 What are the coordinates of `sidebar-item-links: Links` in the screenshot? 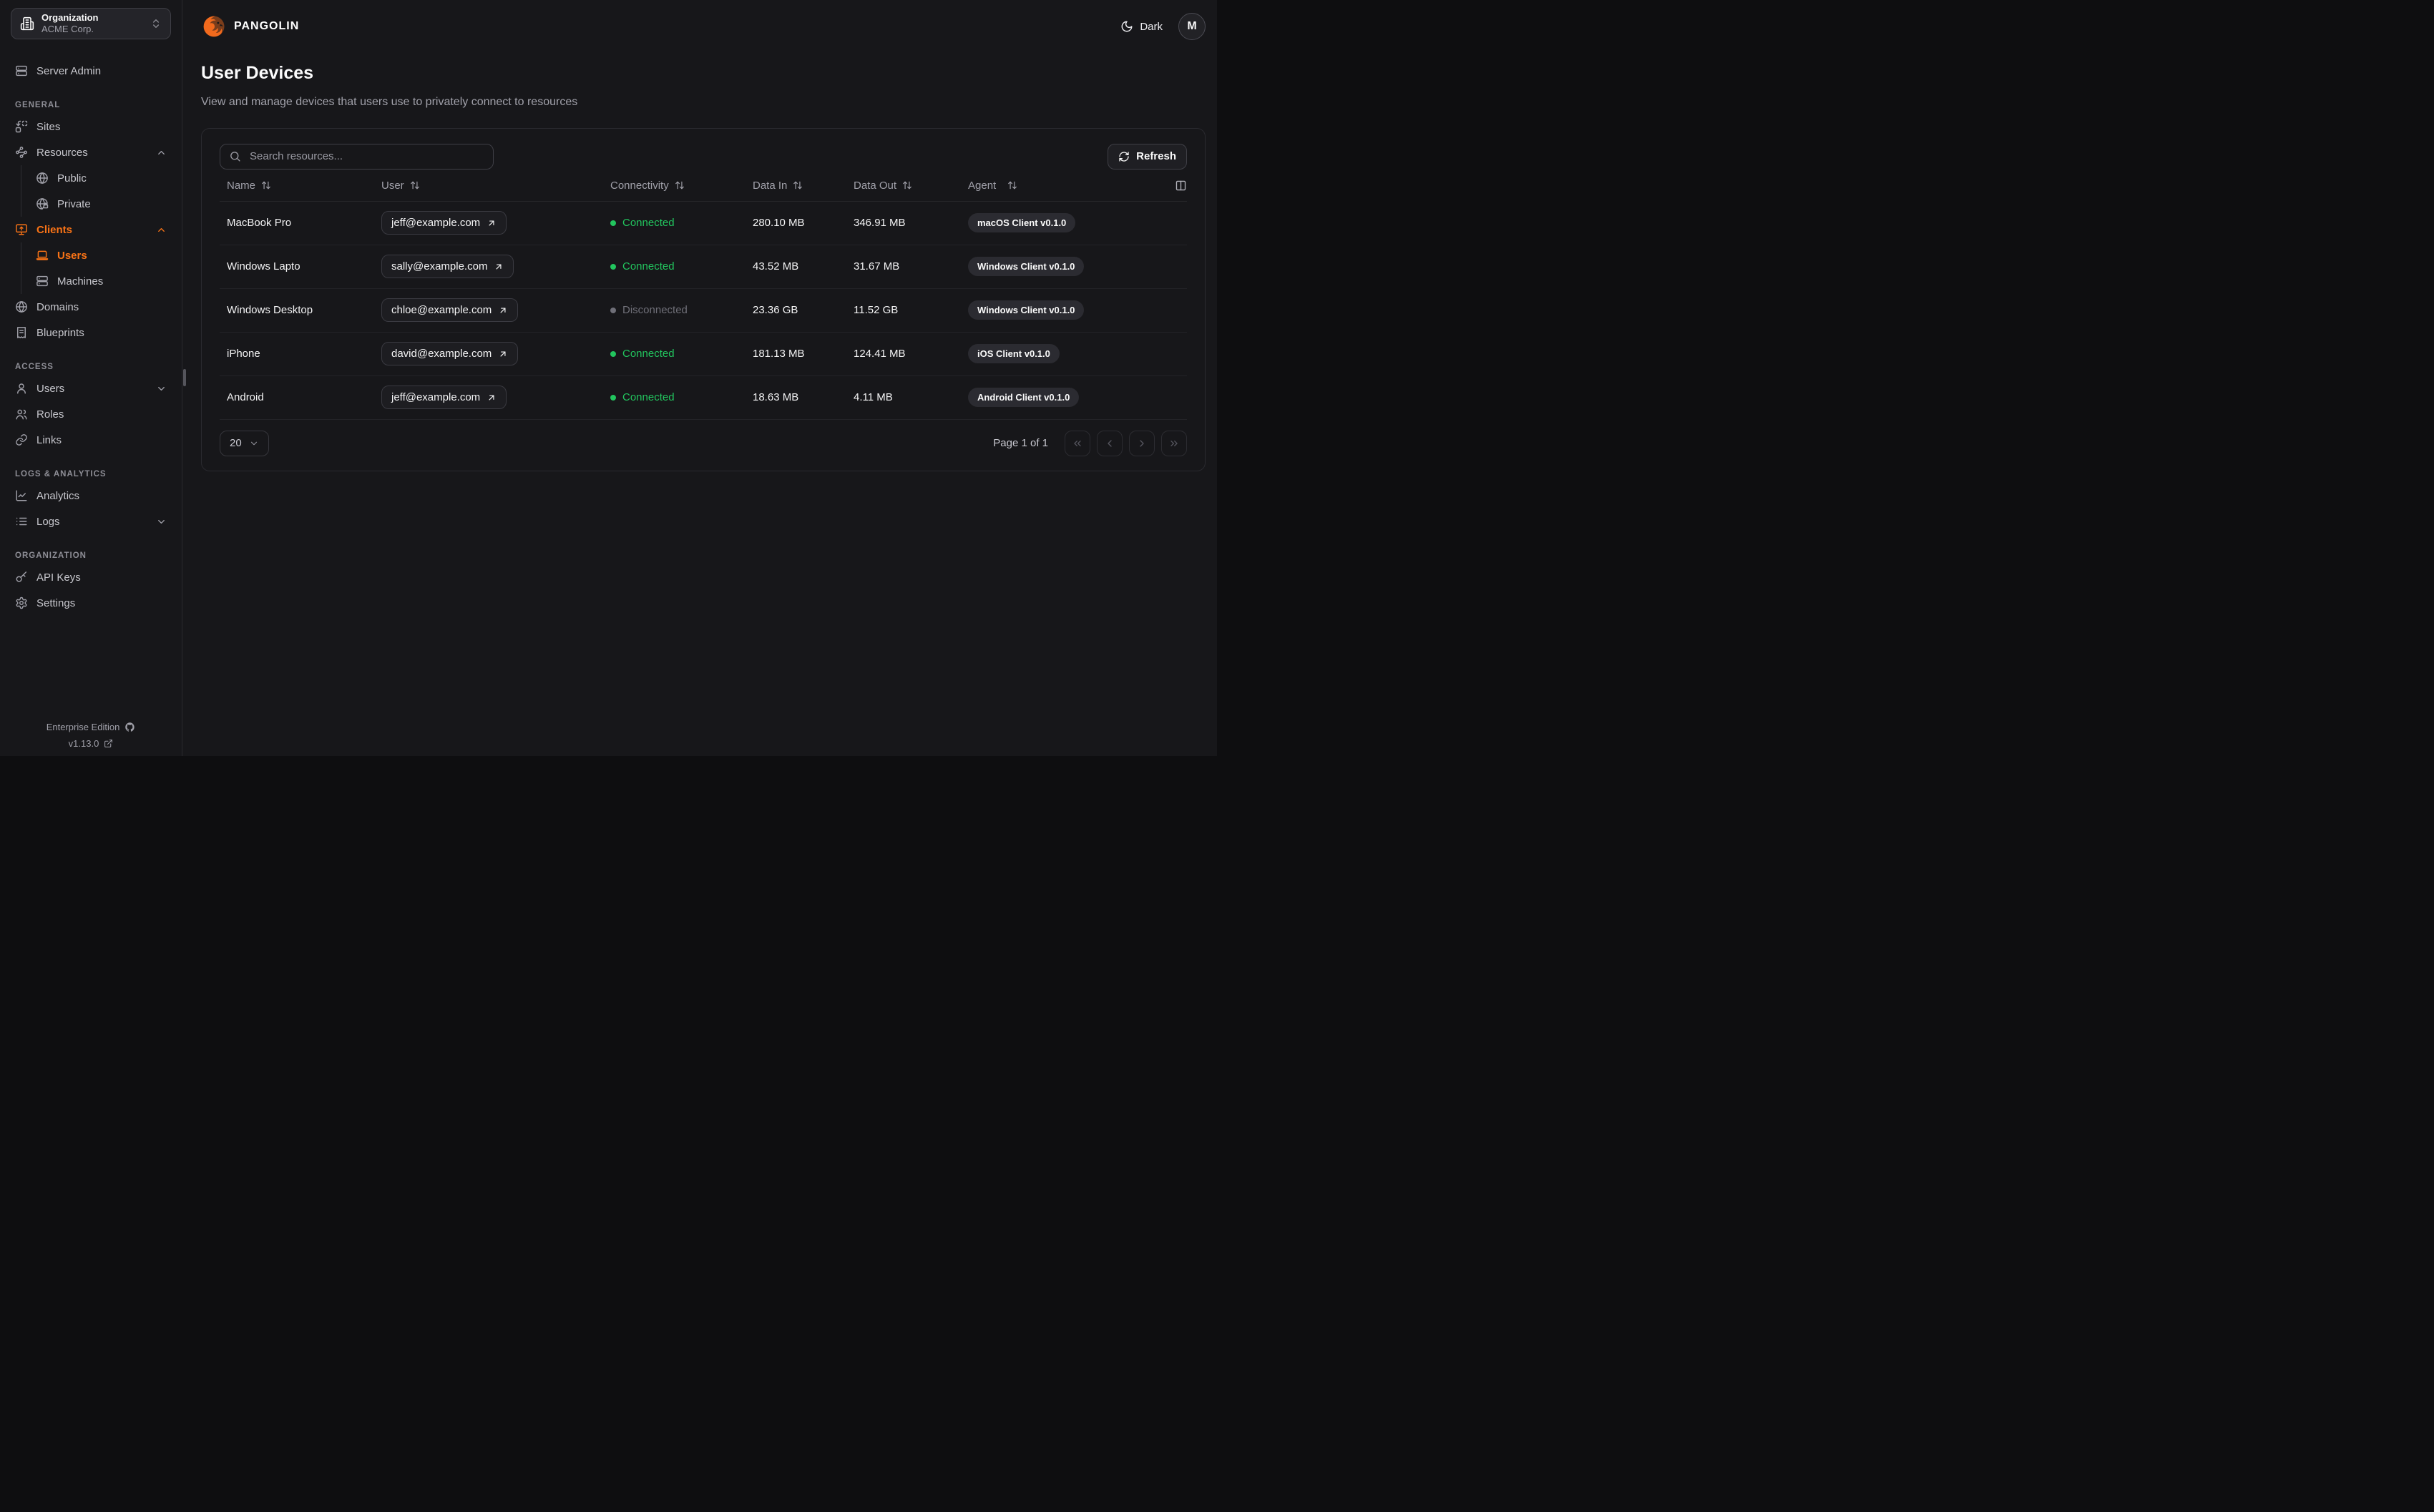 It's located at (91, 440).